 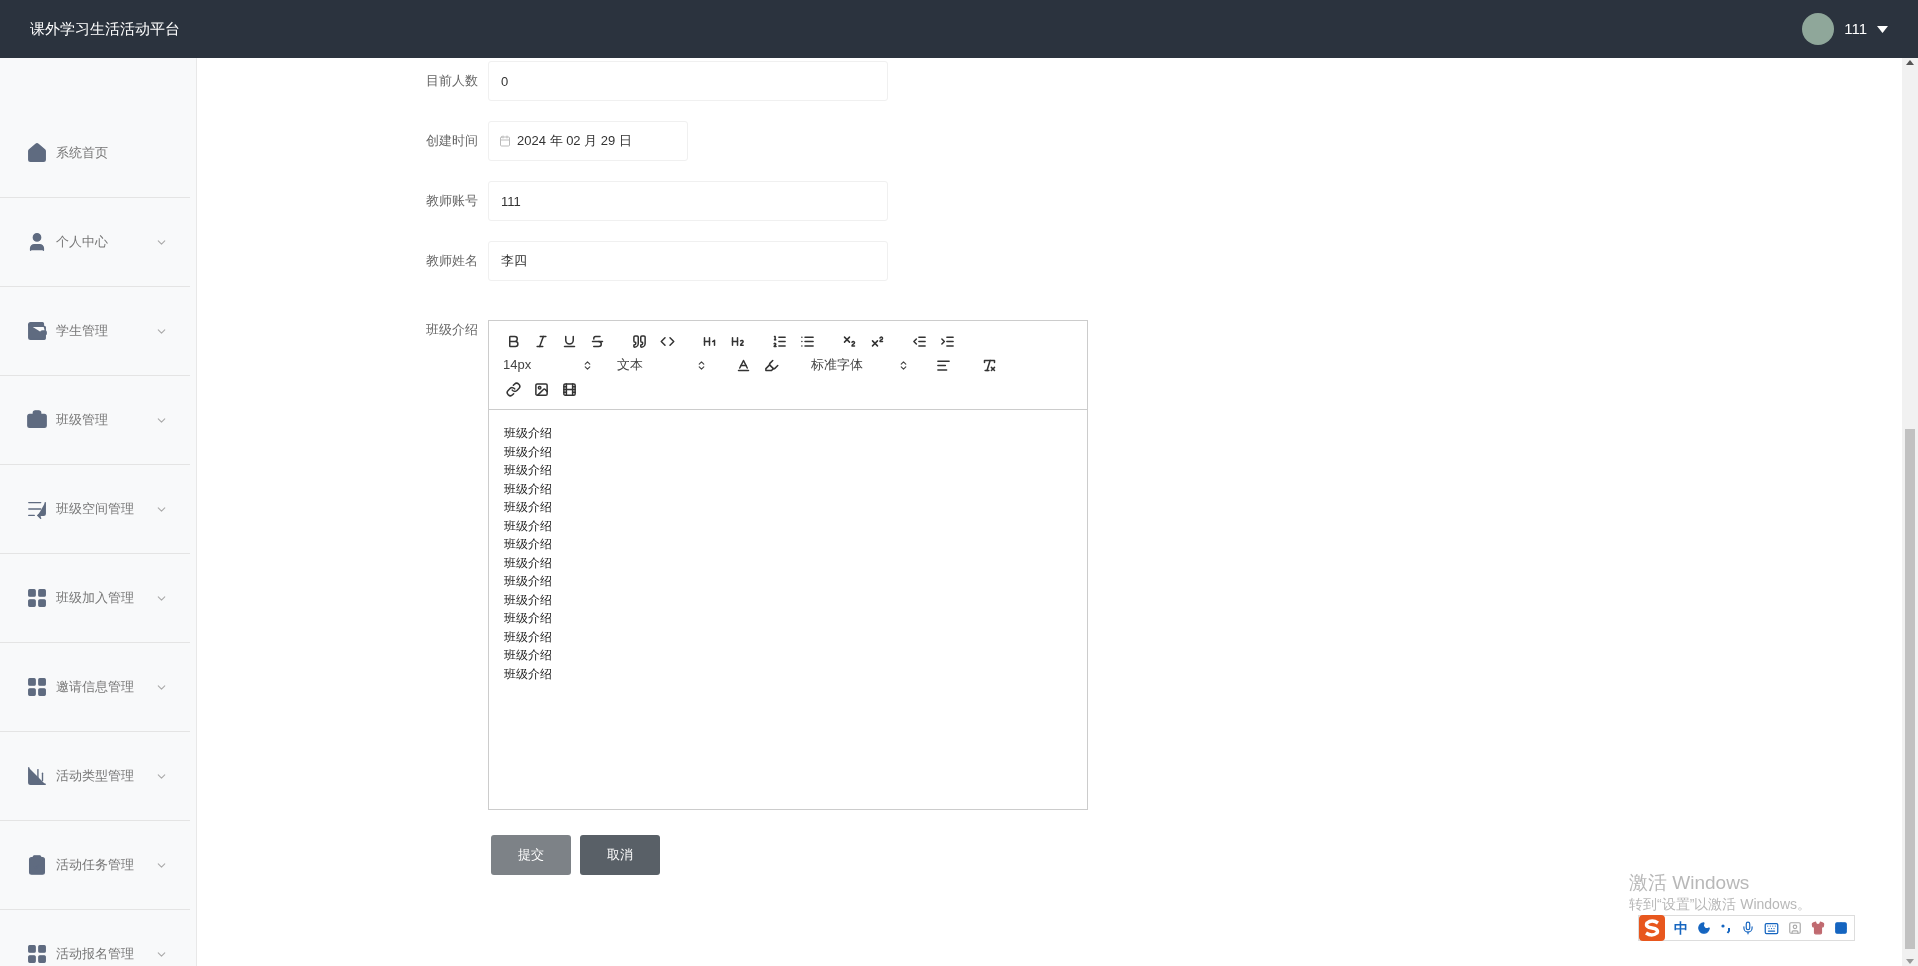 What do you see at coordinates (451, 81) in the screenshot?
I see `field-label: 目前人数` at bounding box center [451, 81].